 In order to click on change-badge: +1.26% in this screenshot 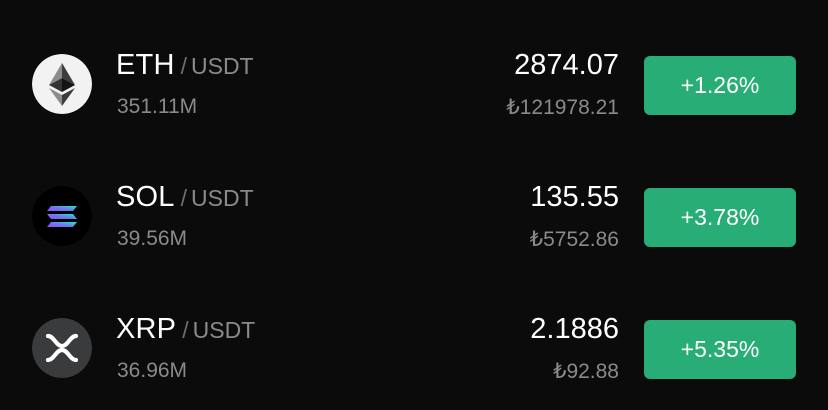, I will do `click(720, 85)`.